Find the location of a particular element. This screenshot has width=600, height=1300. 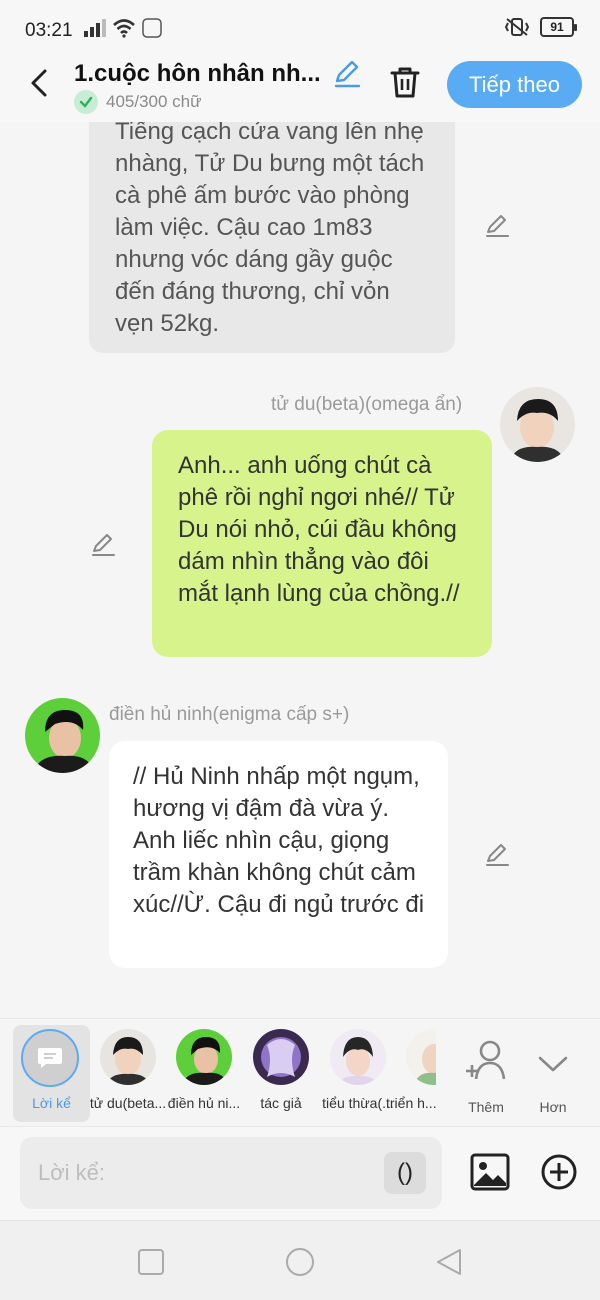

speaker-name: tử du(beta)(omega ẩn) is located at coordinates (367, 404).